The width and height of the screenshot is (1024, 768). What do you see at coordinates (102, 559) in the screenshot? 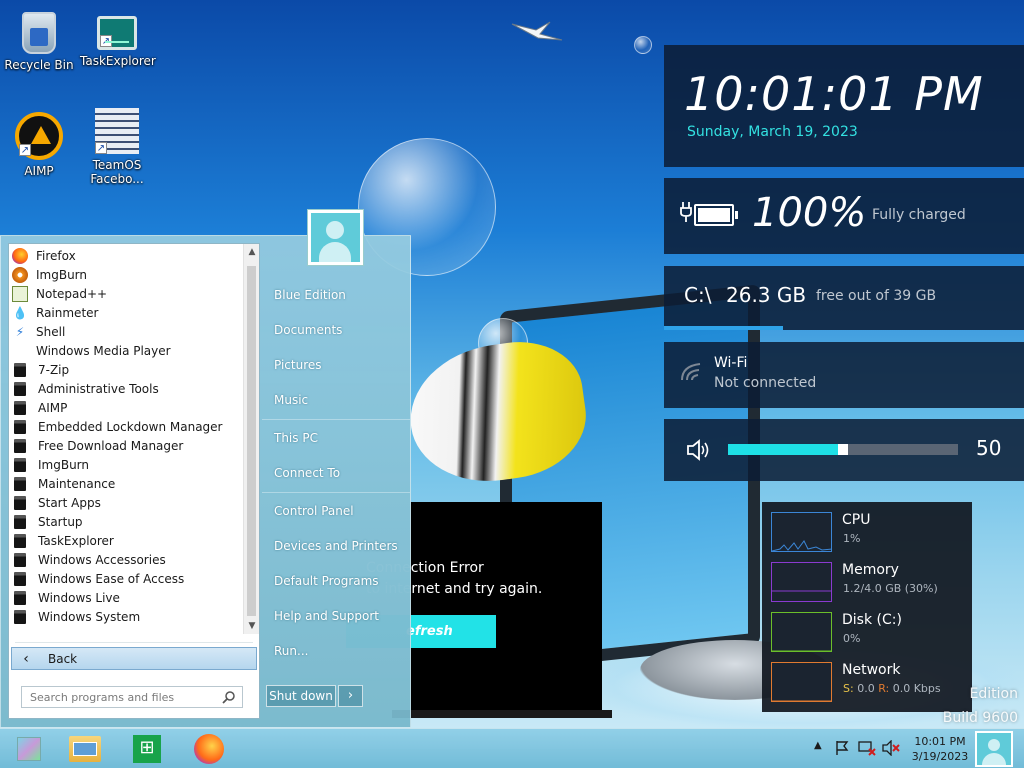
I see `program-item-label: Windows Accessories` at bounding box center [102, 559].